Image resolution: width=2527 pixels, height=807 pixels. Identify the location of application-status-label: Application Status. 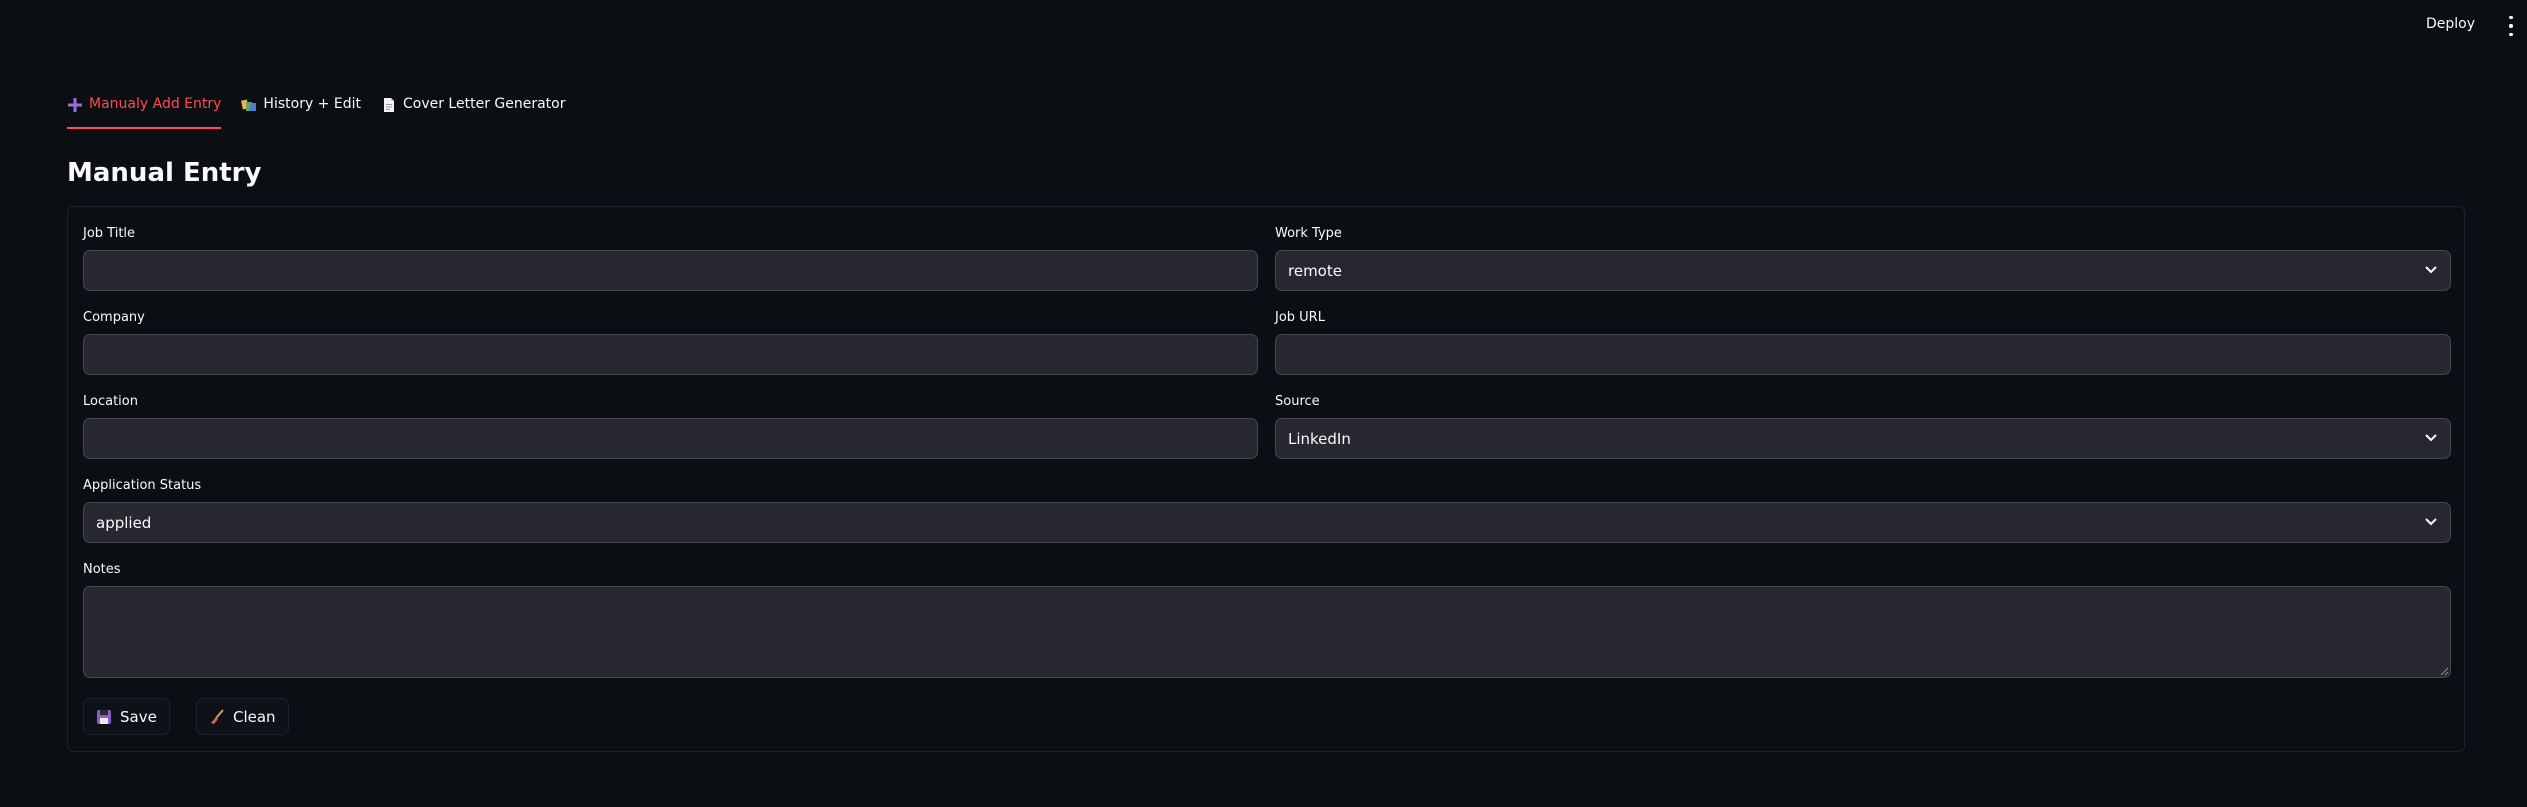
(142, 485).